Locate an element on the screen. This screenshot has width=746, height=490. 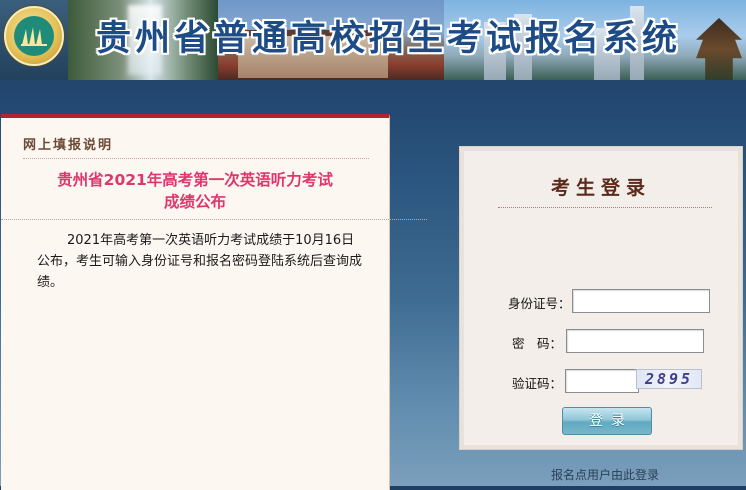
logo-emblem is located at coordinates (34, 36).